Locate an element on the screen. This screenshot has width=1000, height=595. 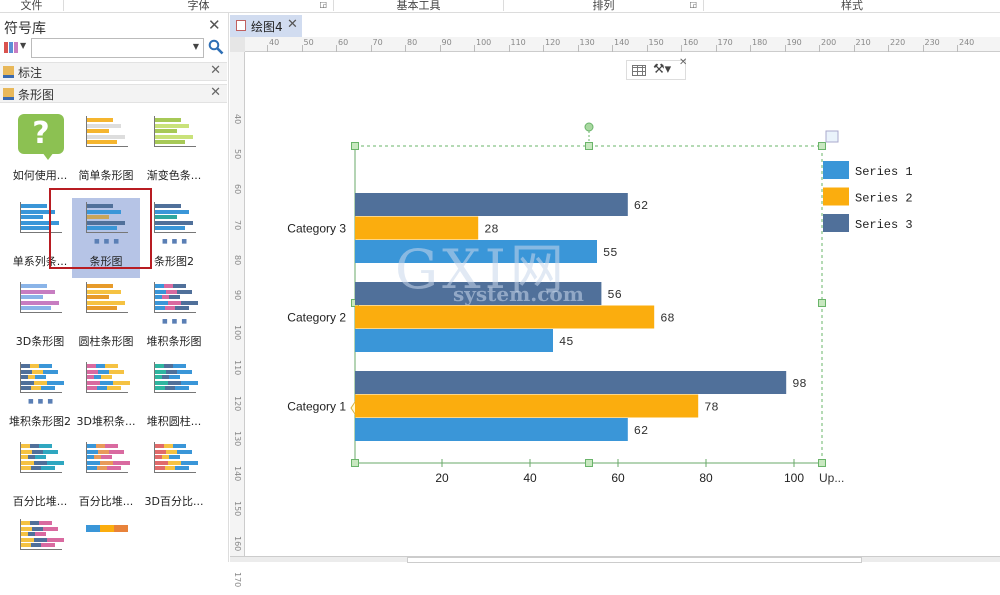
x-tick-label: 60 is located at coordinates (618, 478).